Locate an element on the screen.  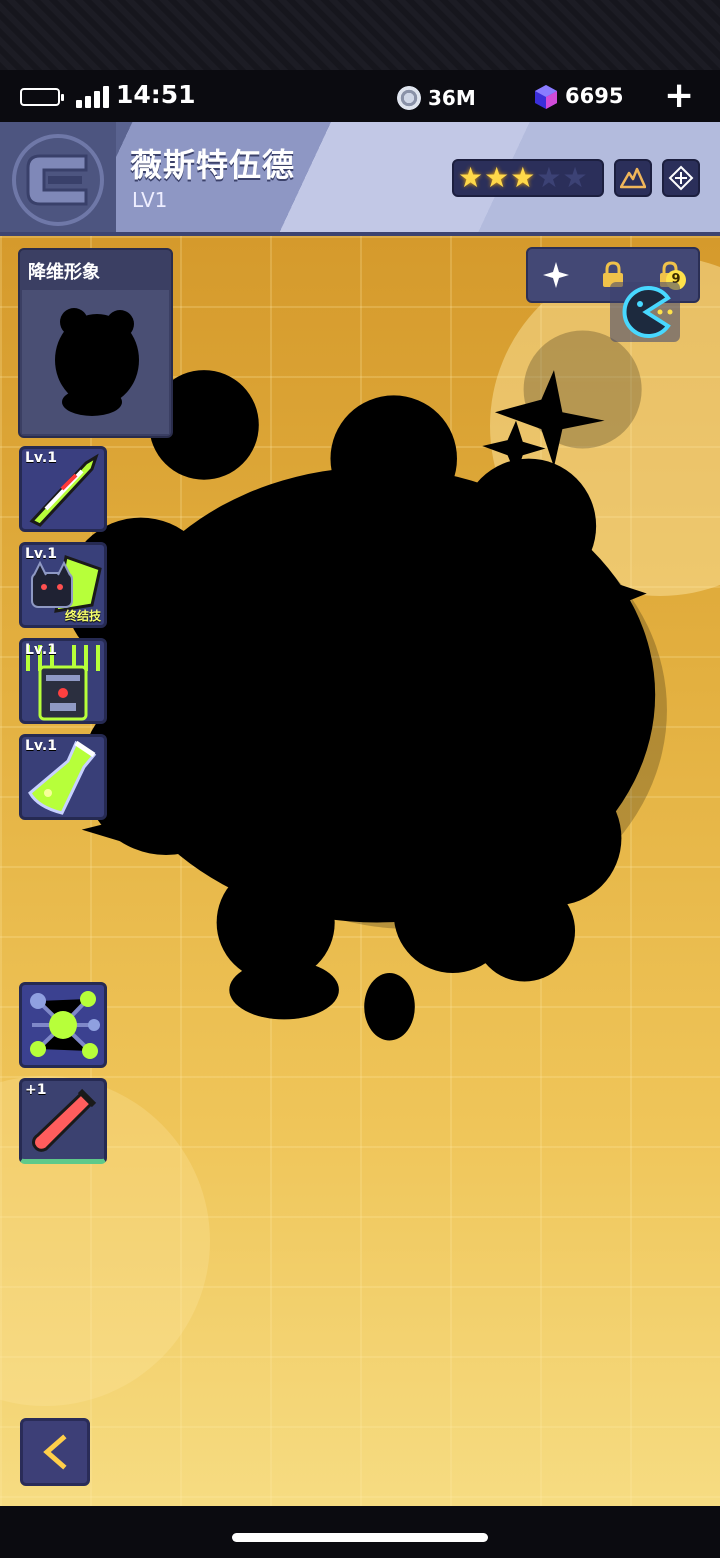
dimension-form-title: 降维形象 is located at coordinates (64, 272).